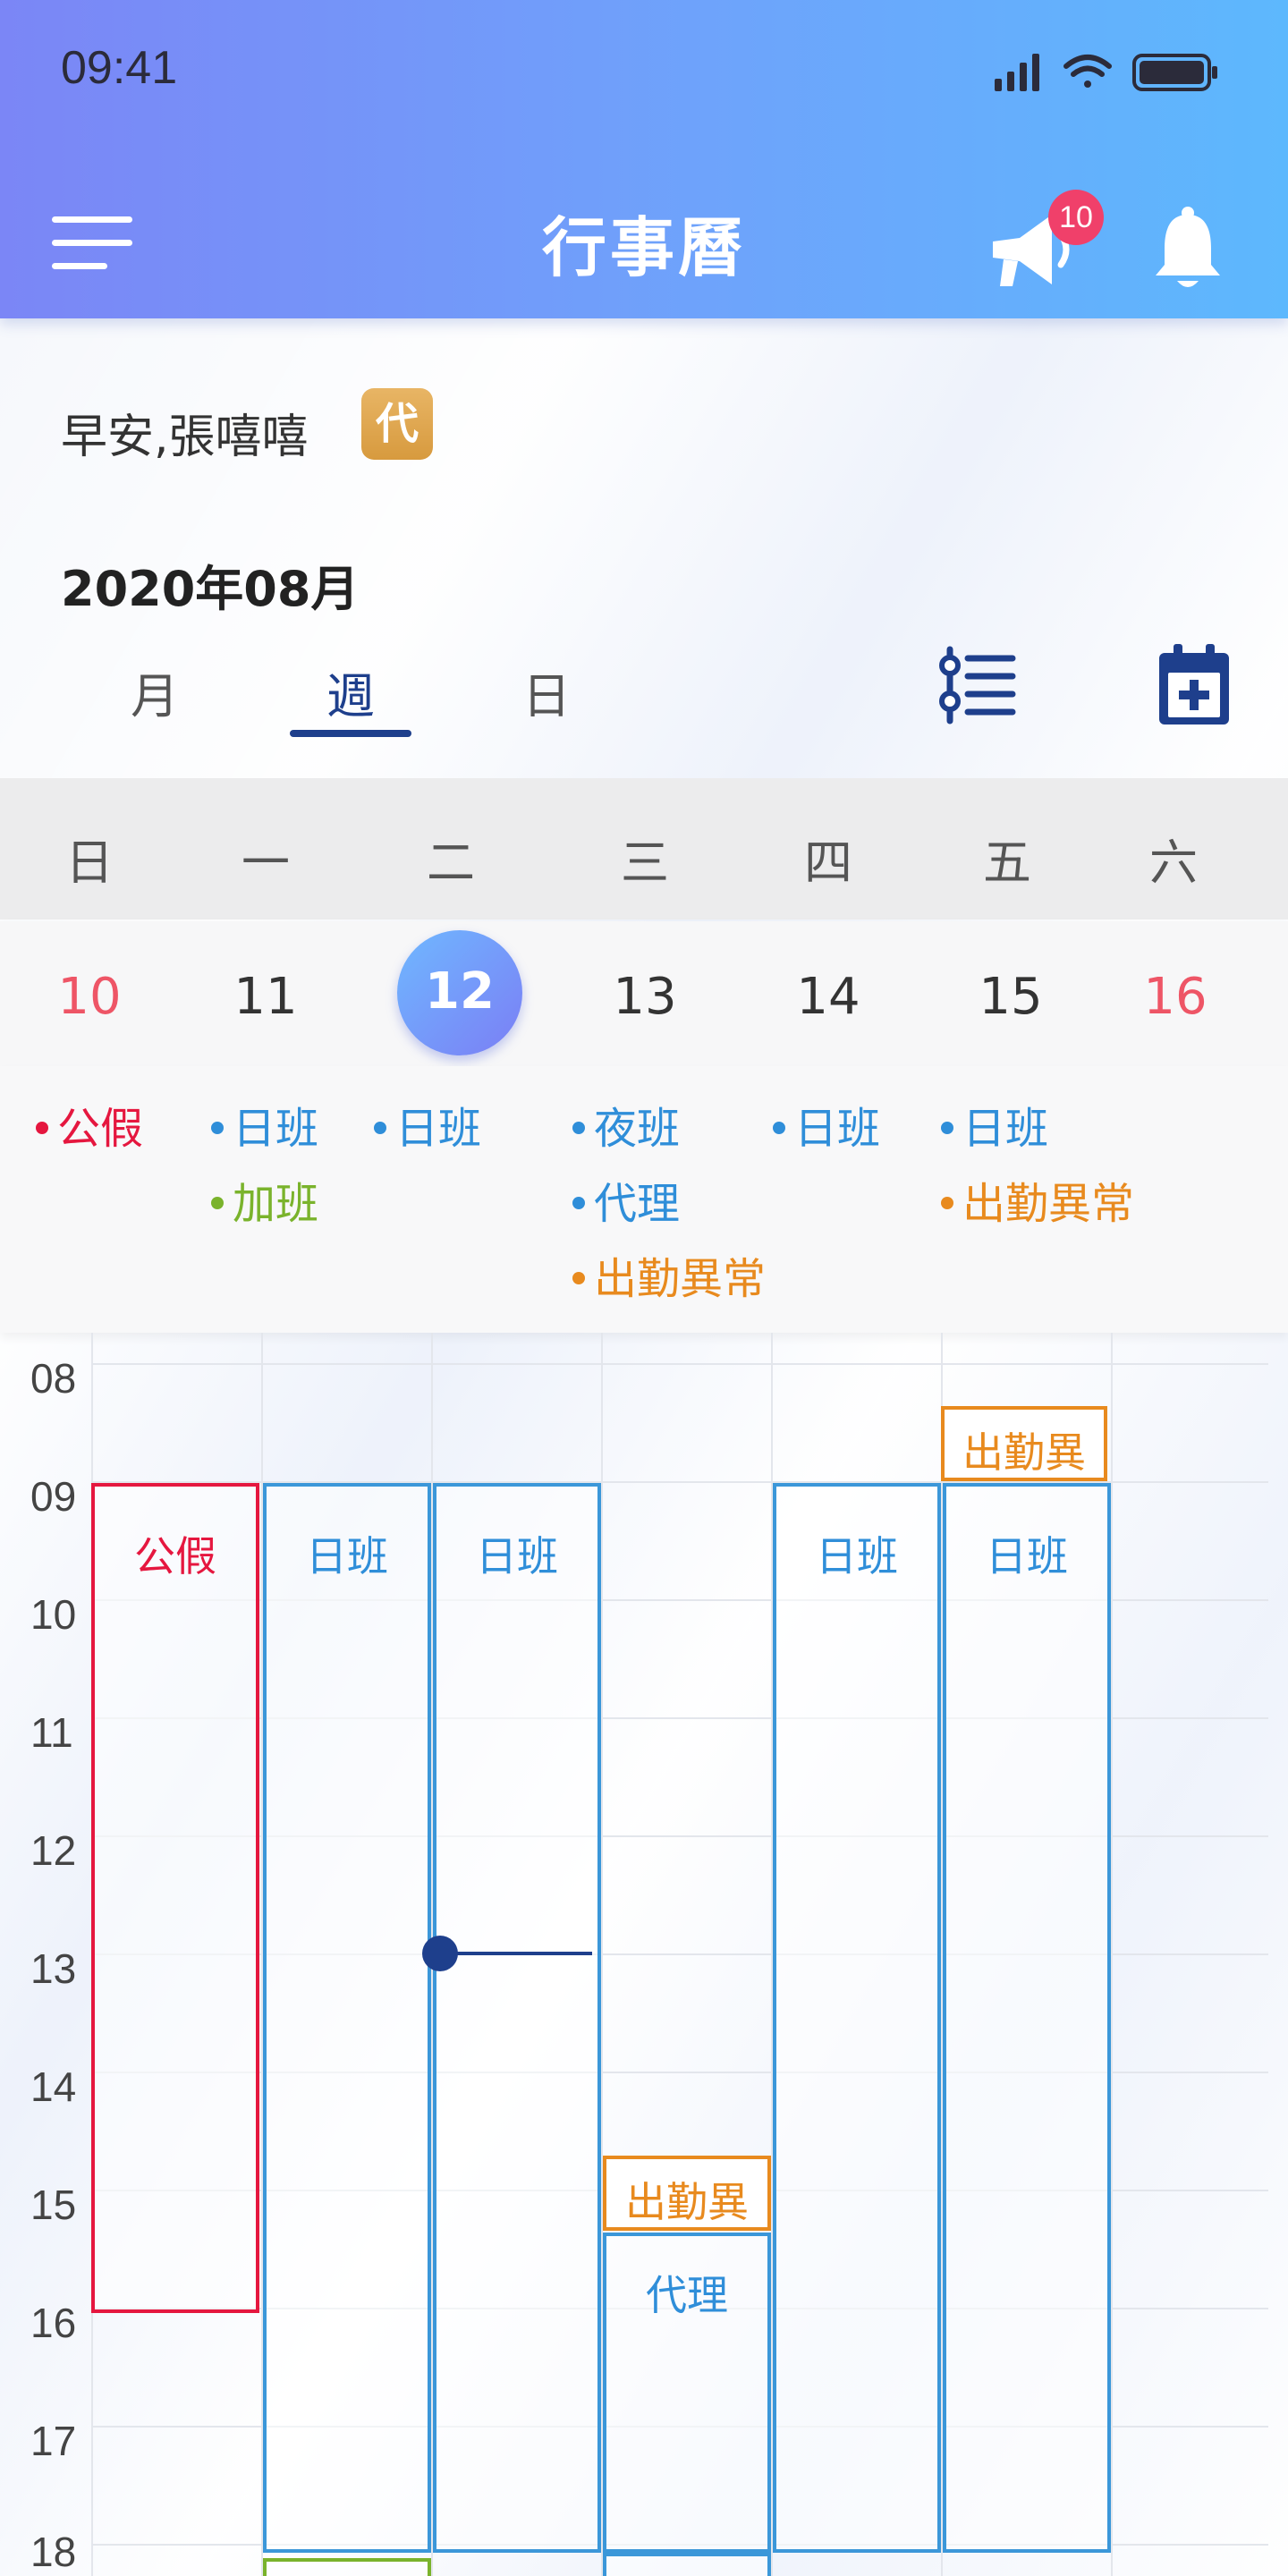 The image size is (1288, 2576). Describe the element at coordinates (459, 991) in the screenshot. I see `date-cell-today: 12` at that location.